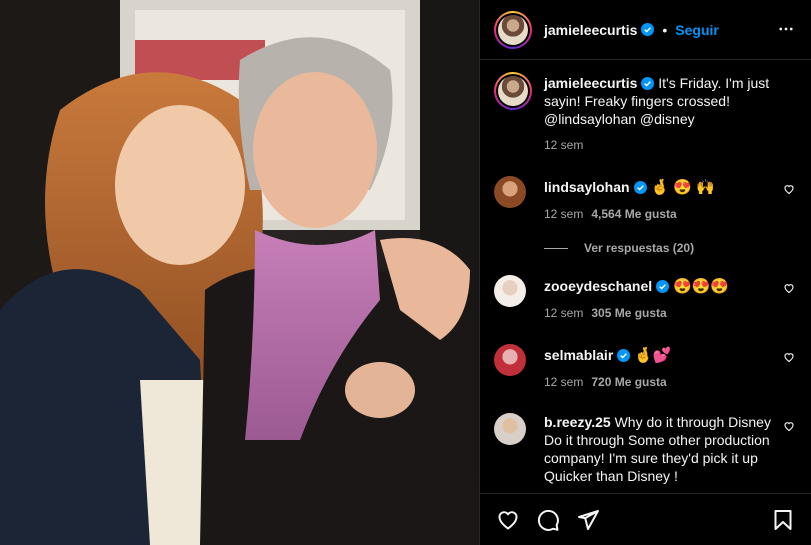 The image size is (811, 545). What do you see at coordinates (653, 355) in the screenshot?
I see `comment-text: 🤞💕` at bounding box center [653, 355].